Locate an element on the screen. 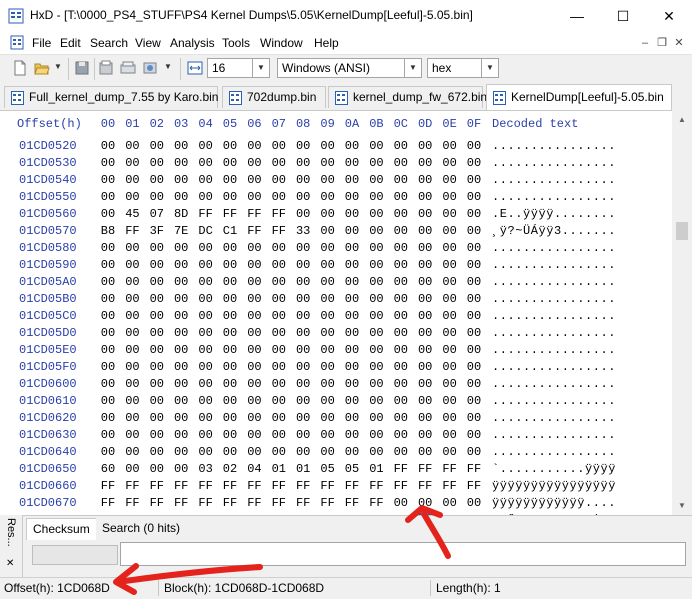  charset-select: Windows (ANSI) ▼ is located at coordinates (349, 68).